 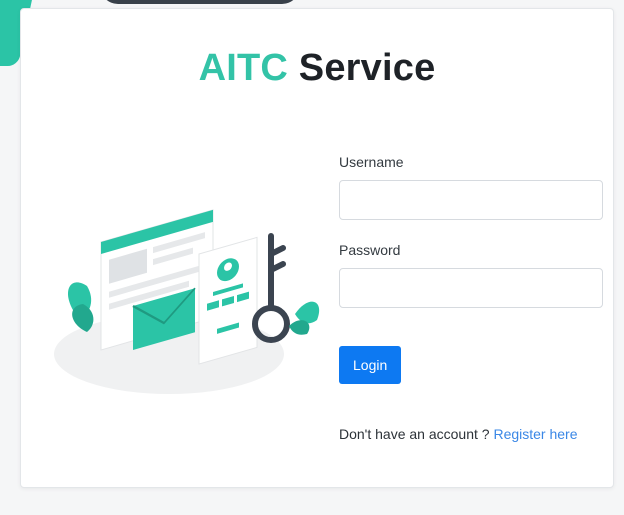 What do you see at coordinates (535, 434) in the screenshot?
I see `register-link: Register here` at bounding box center [535, 434].